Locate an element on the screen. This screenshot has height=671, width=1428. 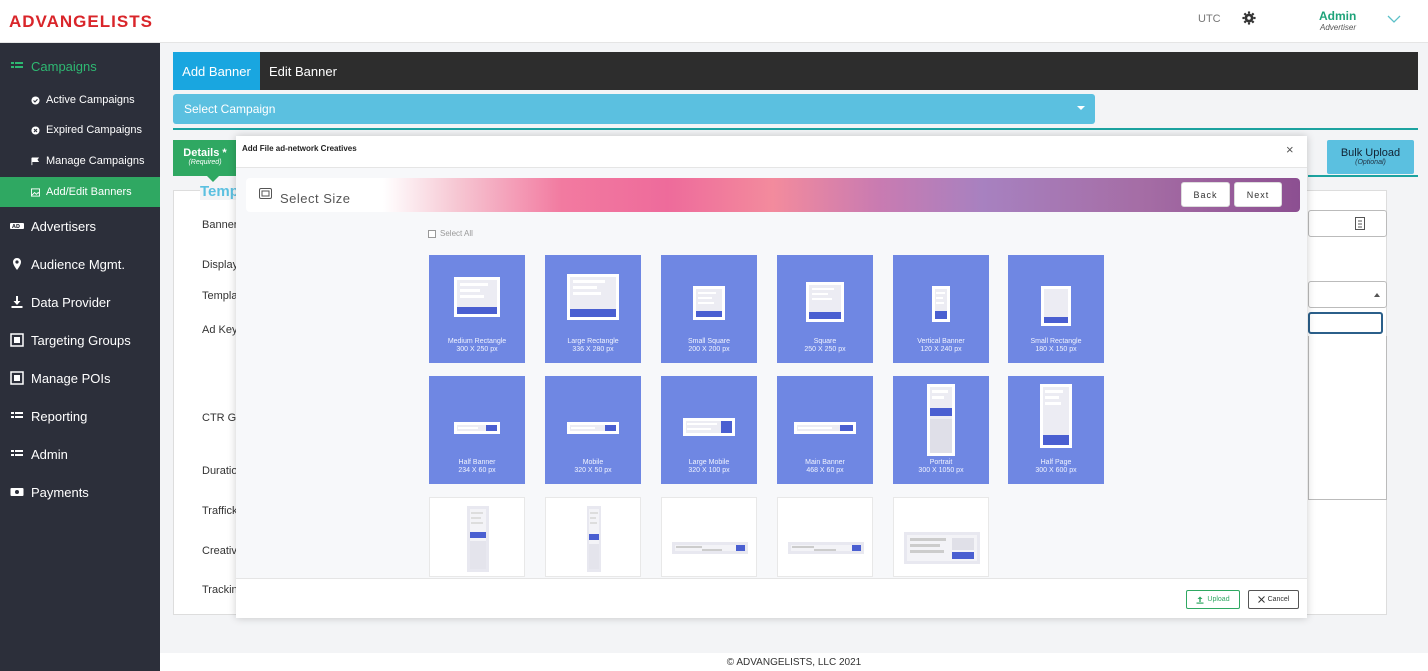
size-card-vertical-banner: Vertical Banner 120 X 240 px is located at coordinates (941, 309).